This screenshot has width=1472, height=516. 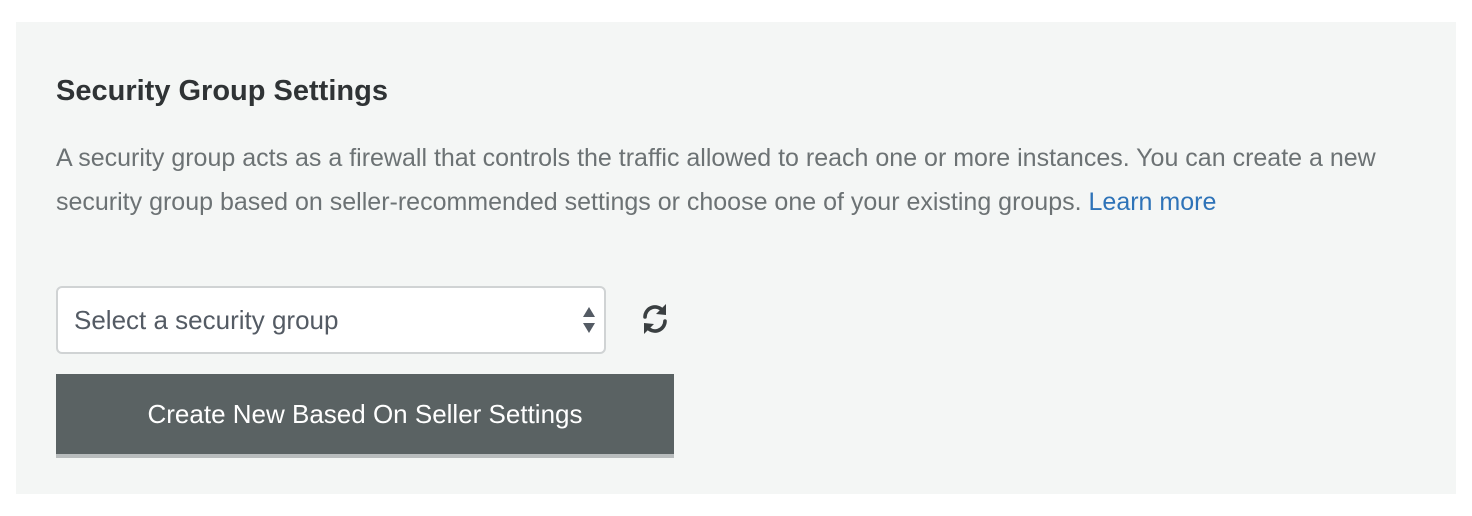 I want to click on security-group-select-value: Select a security group, so click(x=206, y=320).